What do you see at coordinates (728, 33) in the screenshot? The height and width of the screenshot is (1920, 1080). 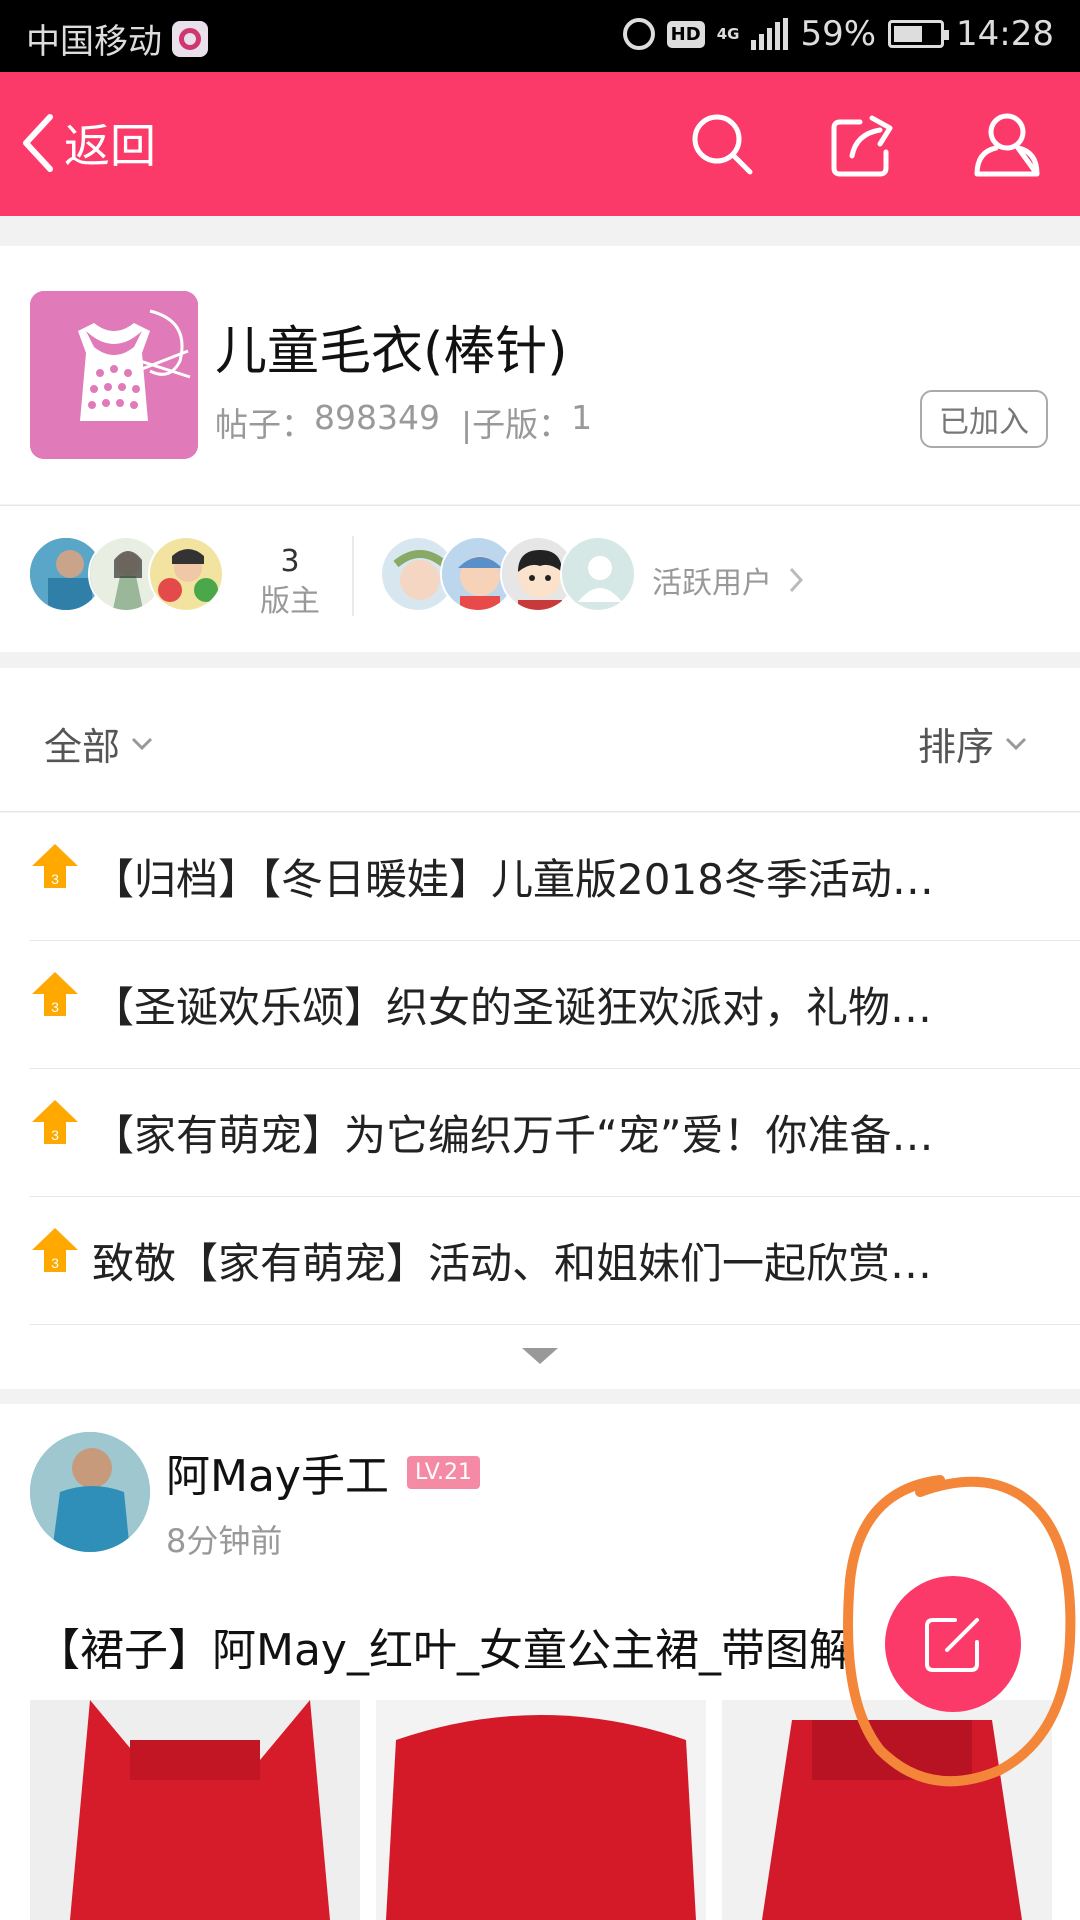 I see `network-type: 4G` at bounding box center [728, 33].